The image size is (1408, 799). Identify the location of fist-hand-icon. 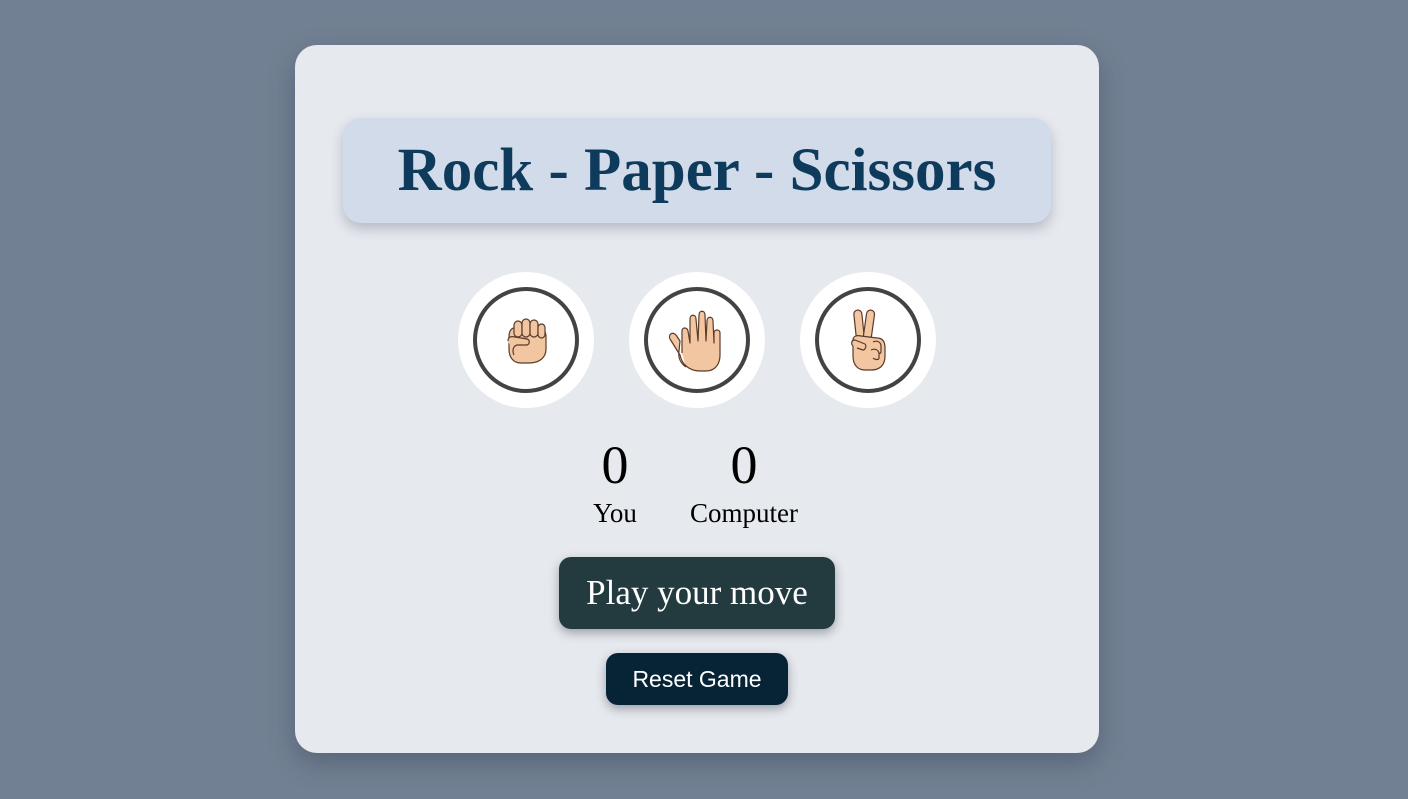
(527, 341).